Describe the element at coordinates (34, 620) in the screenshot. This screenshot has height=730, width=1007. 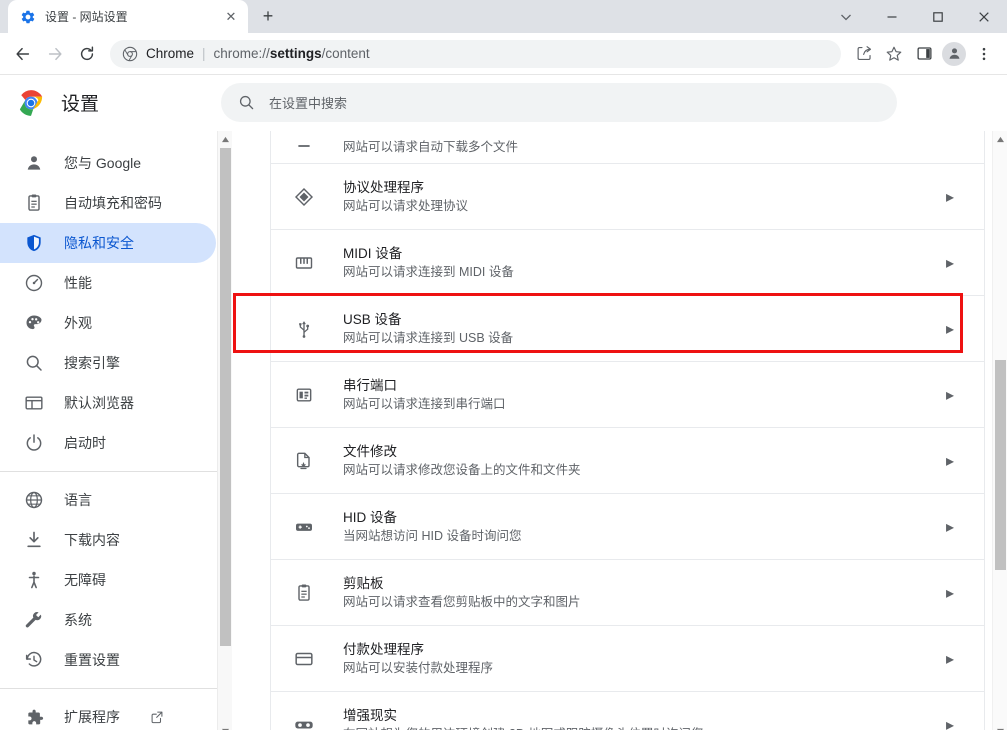
I see `wrench-icon` at that location.